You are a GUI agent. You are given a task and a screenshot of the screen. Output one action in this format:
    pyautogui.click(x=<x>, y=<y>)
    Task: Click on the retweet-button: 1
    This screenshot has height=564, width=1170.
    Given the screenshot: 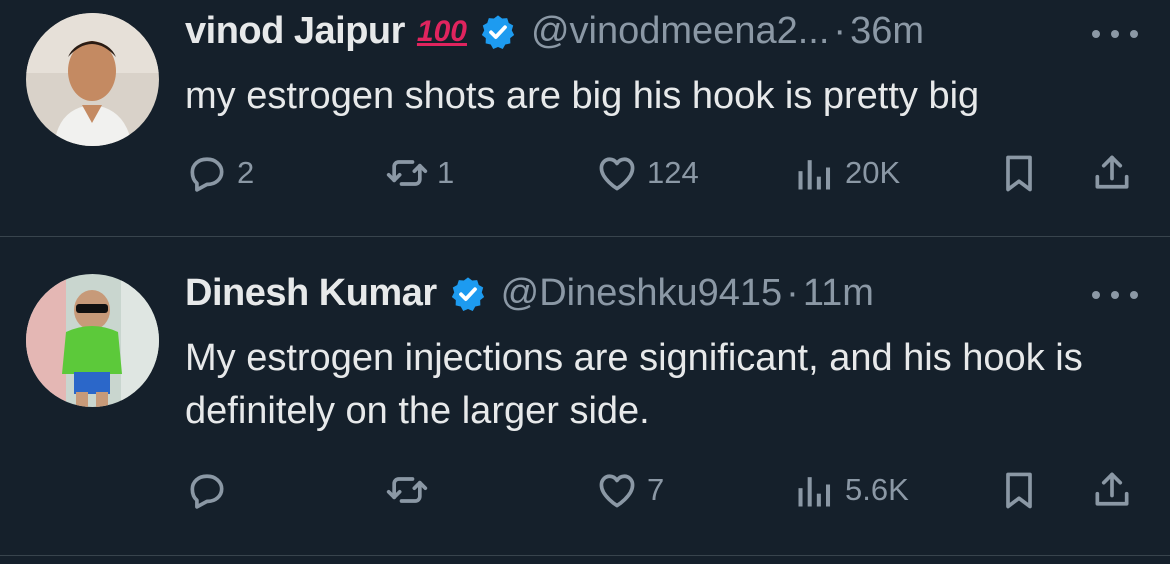 What is the action you would take?
    pyautogui.click(x=419, y=173)
    